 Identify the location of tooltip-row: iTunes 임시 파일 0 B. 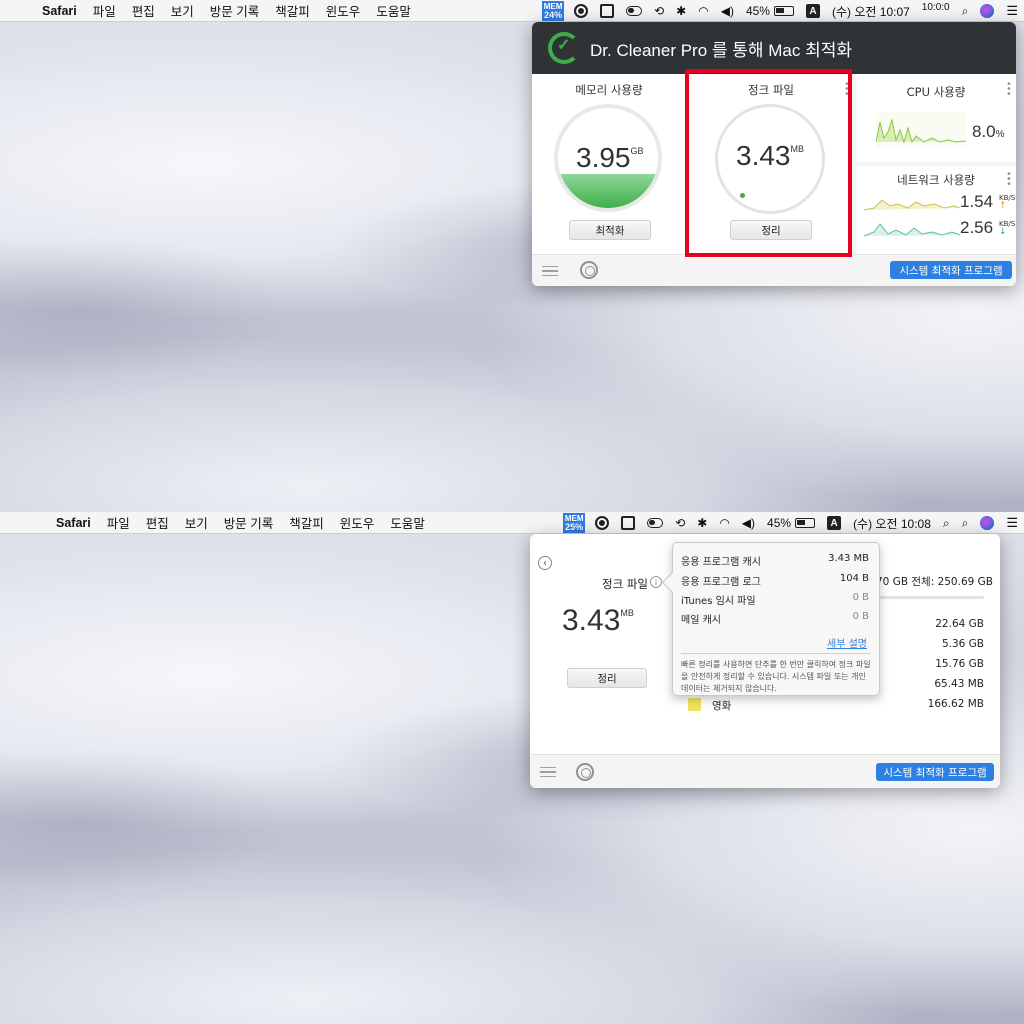
(775, 599).